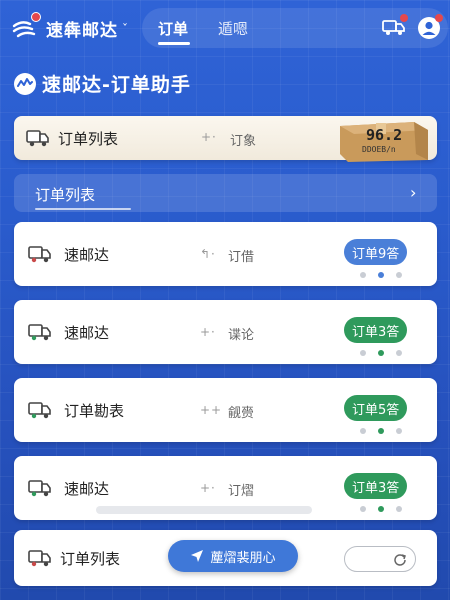 The width and height of the screenshot is (450, 600). I want to click on top-bar: 速犇邮达 ˇ 订单 遁嗯, so click(225, 29).